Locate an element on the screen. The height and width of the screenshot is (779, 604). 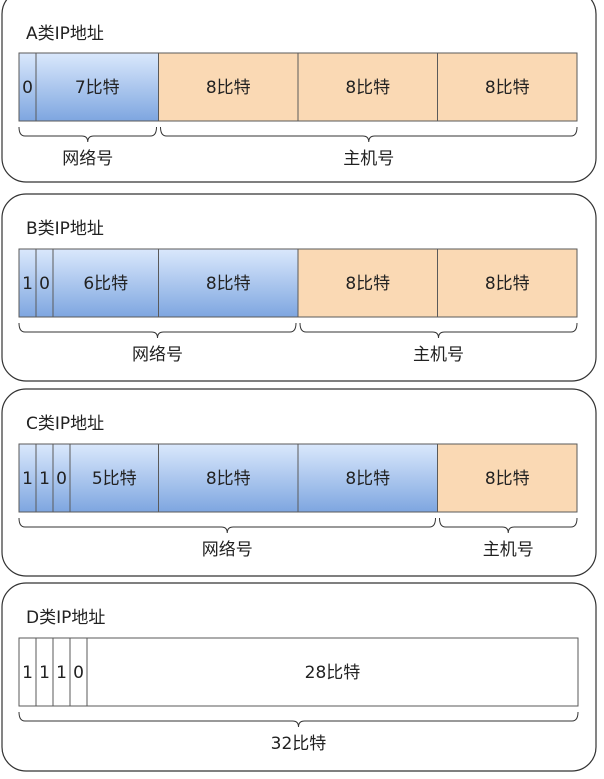
panel-title: B类IP地址 is located at coordinates (65, 229).